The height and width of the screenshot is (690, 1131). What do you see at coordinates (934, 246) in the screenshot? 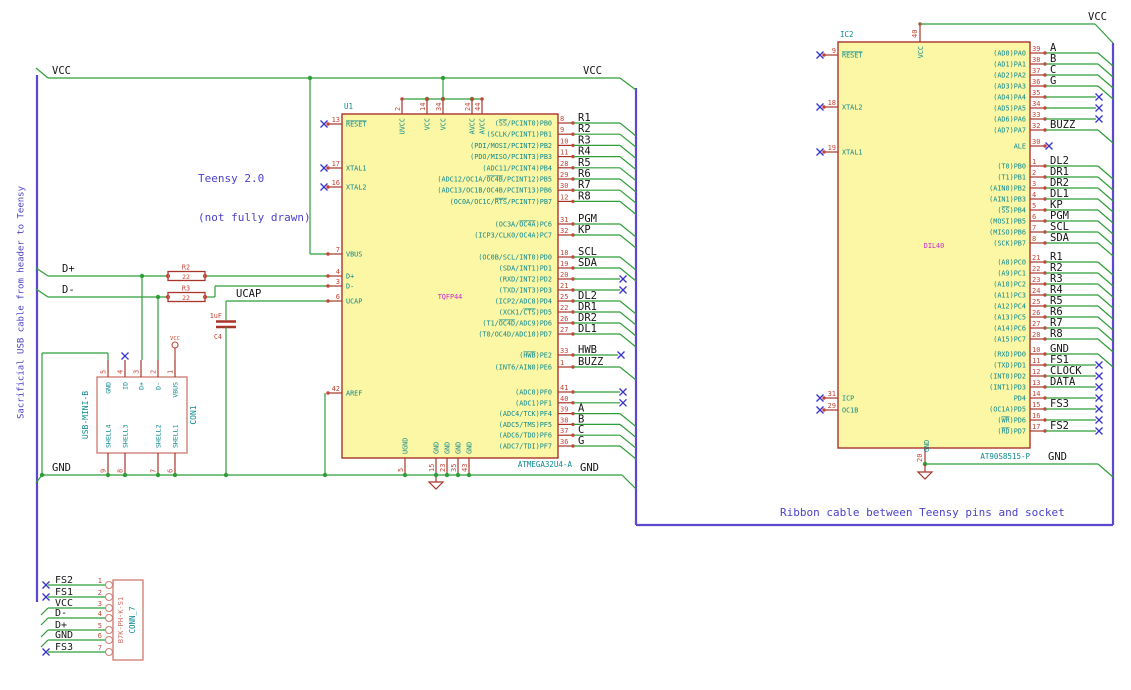
I see `ic2-footprint: DIL40` at bounding box center [934, 246].